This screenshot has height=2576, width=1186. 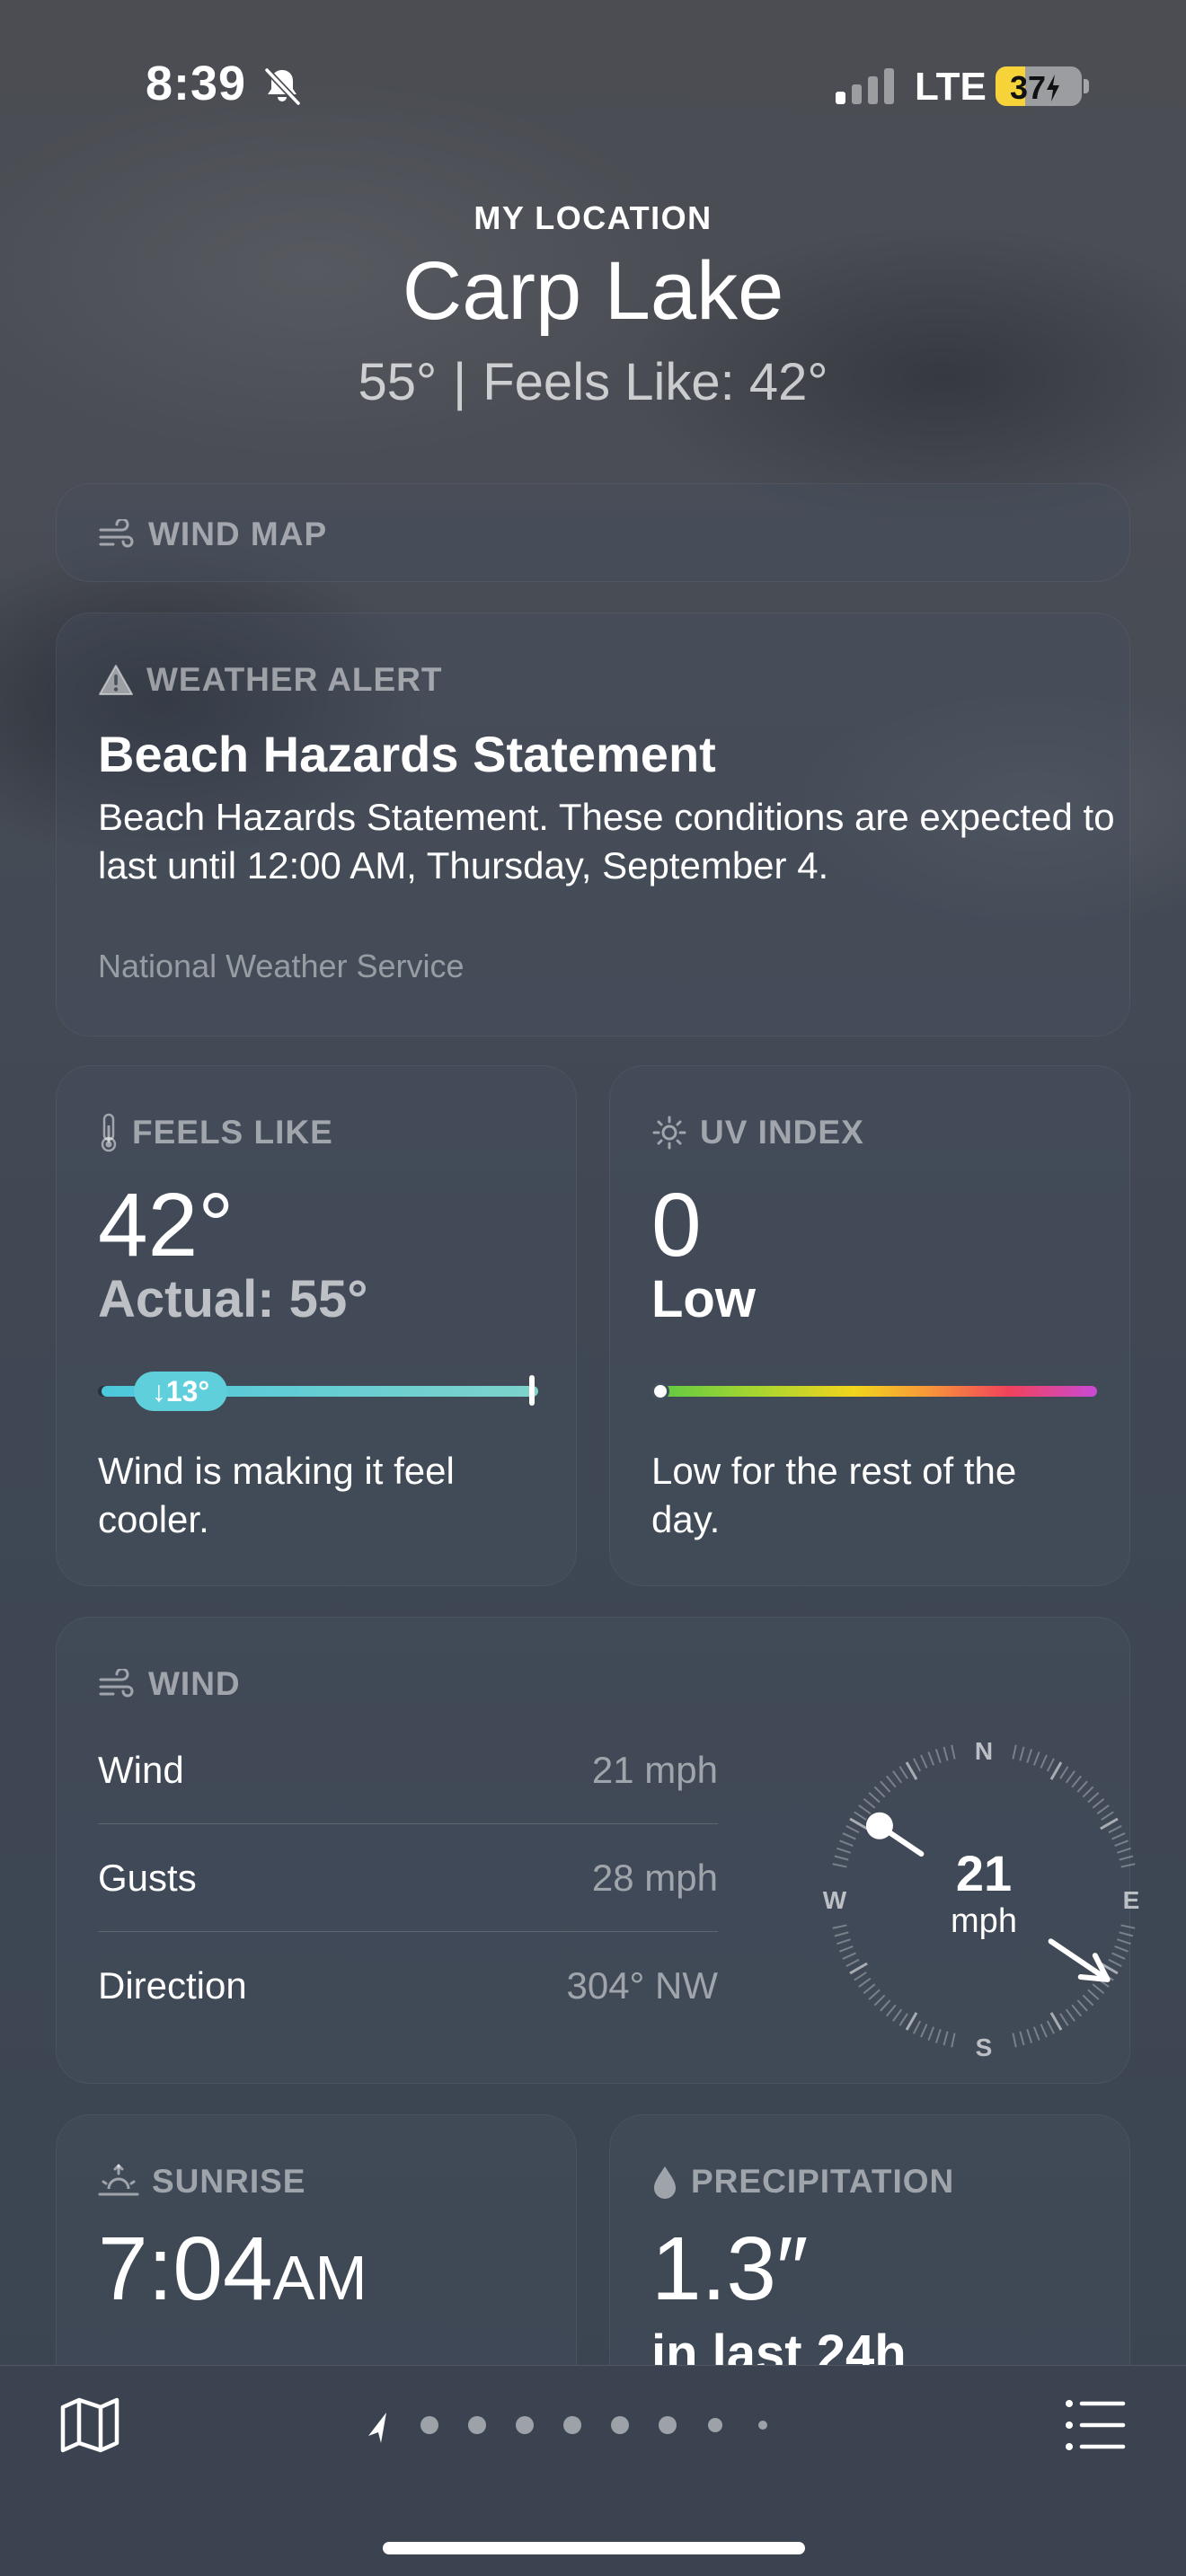 What do you see at coordinates (90, 2425) in the screenshot?
I see `map-icon` at bounding box center [90, 2425].